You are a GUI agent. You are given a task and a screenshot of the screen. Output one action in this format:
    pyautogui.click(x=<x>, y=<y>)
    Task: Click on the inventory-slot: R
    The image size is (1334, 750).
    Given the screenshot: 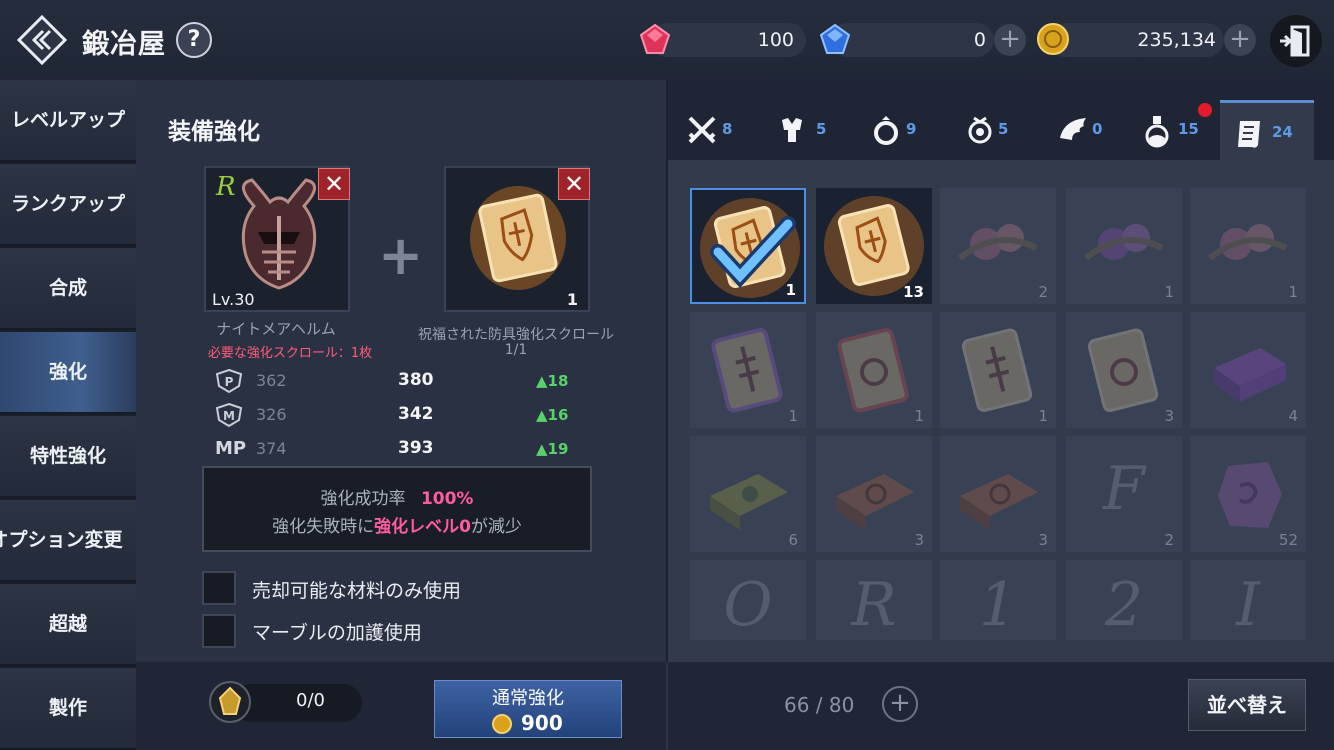 What is the action you would take?
    pyautogui.click(x=874, y=600)
    